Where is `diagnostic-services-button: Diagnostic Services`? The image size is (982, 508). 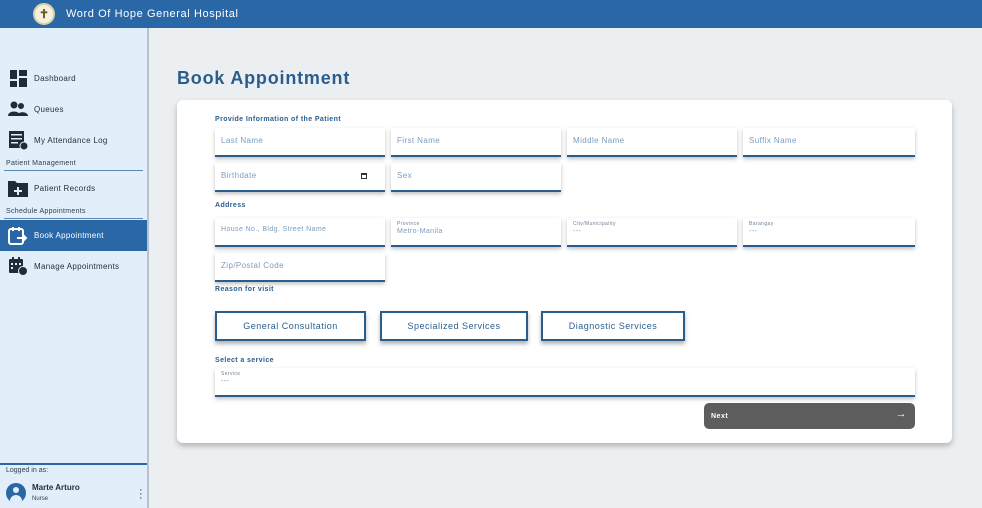
diagnostic-services-button: Diagnostic Services is located at coordinates (613, 326).